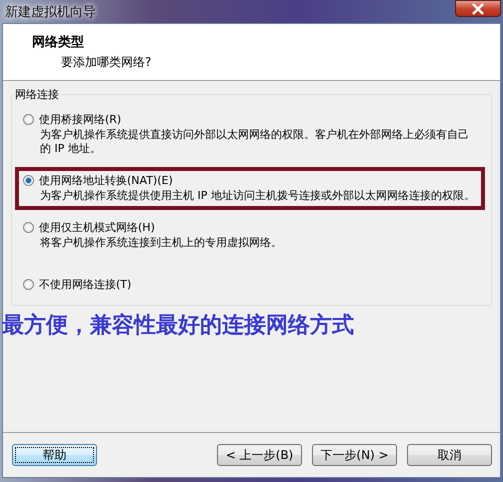 This screenshot has height=482, width=503. I want to click on option-label: 不使用网络连接(T), so click(85, 284).